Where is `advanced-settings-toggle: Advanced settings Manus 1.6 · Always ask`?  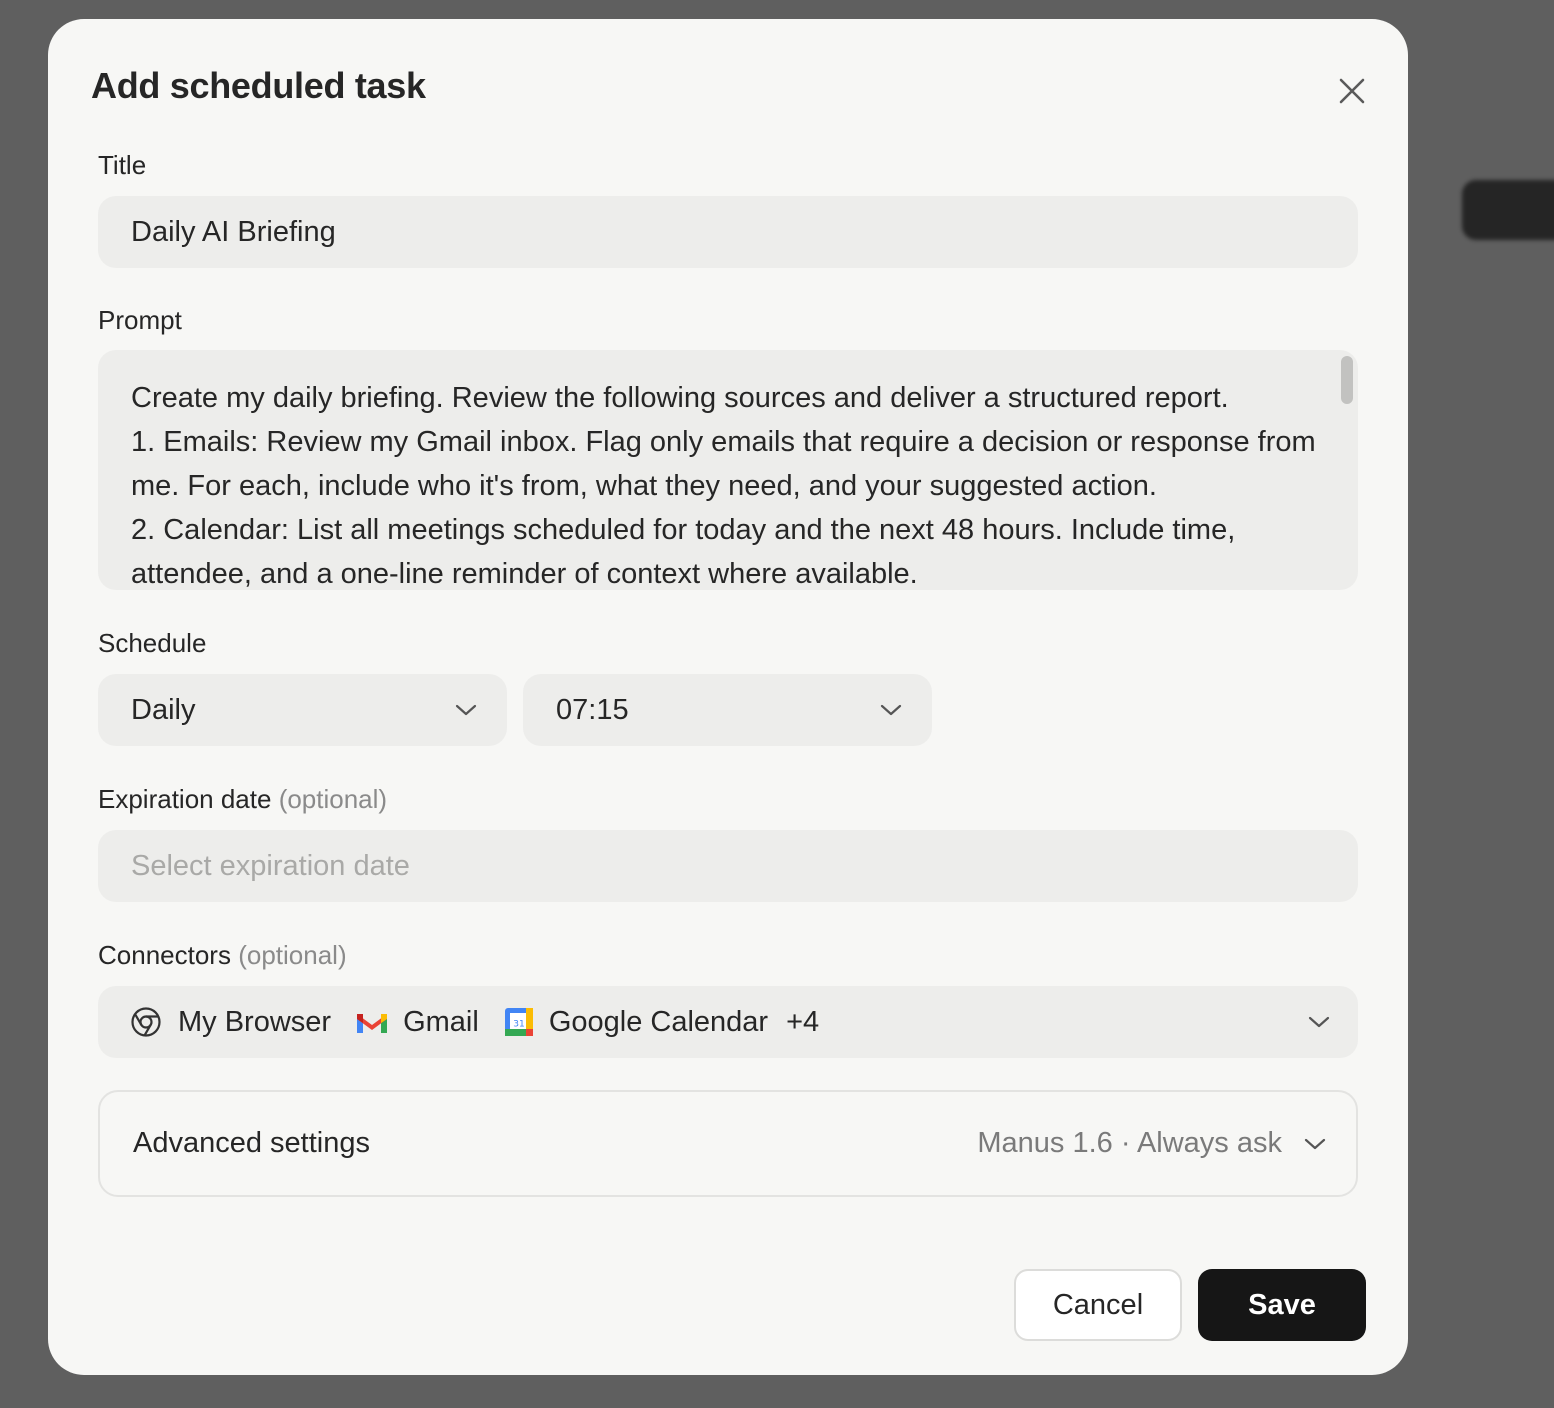 advanced-settings-toggle: Advanced settings Manus 1.6 · Always ask is located at coordinates (728, 1143).